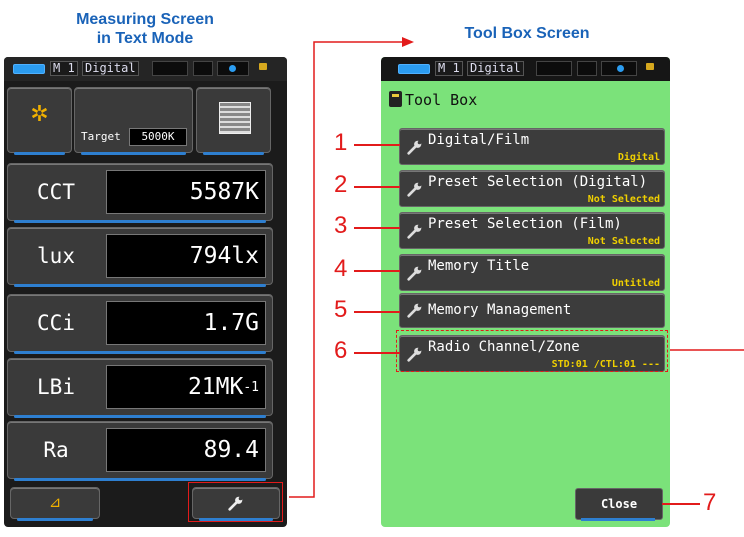  I want to click on target-value: 5000K, so click(158, 137).